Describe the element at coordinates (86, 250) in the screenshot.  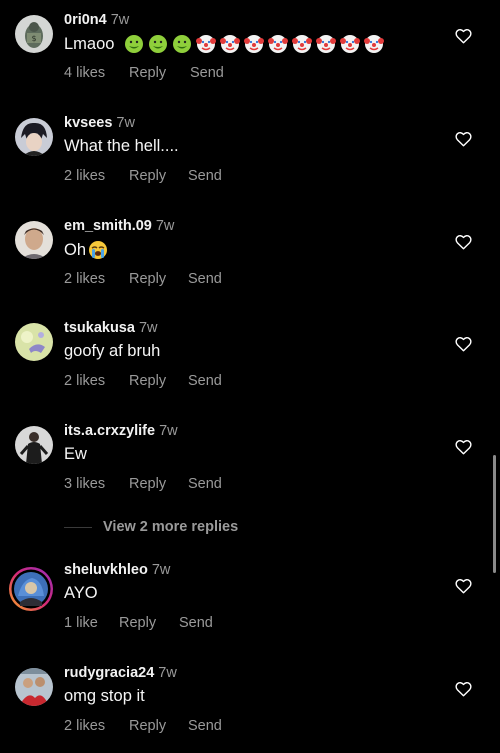
I see `comment-text: Oh` at that location.